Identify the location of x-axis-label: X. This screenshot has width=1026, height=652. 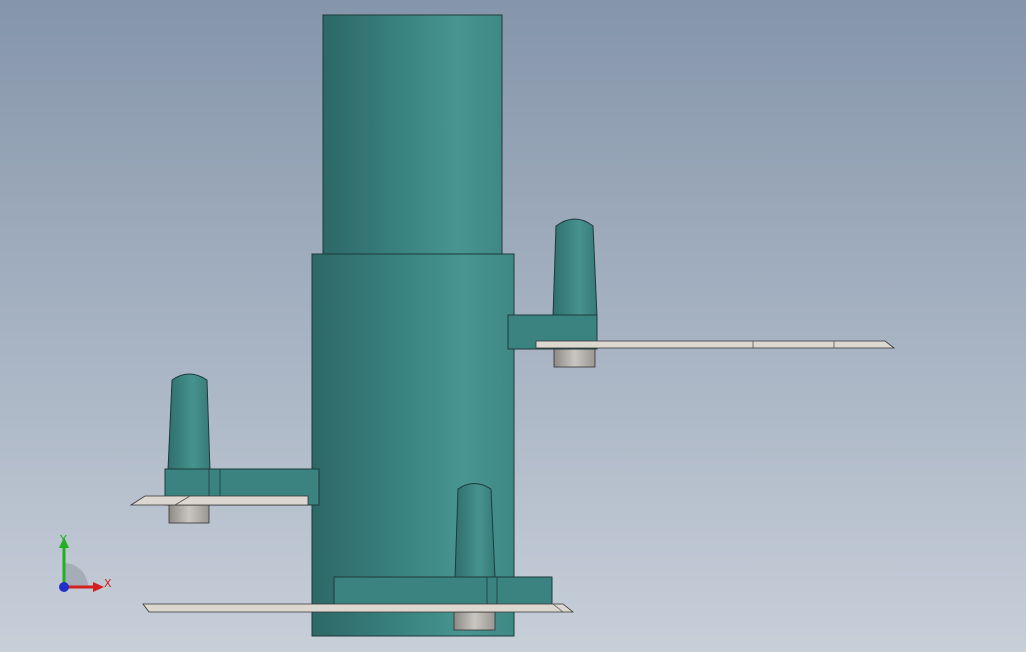
(108, 583).